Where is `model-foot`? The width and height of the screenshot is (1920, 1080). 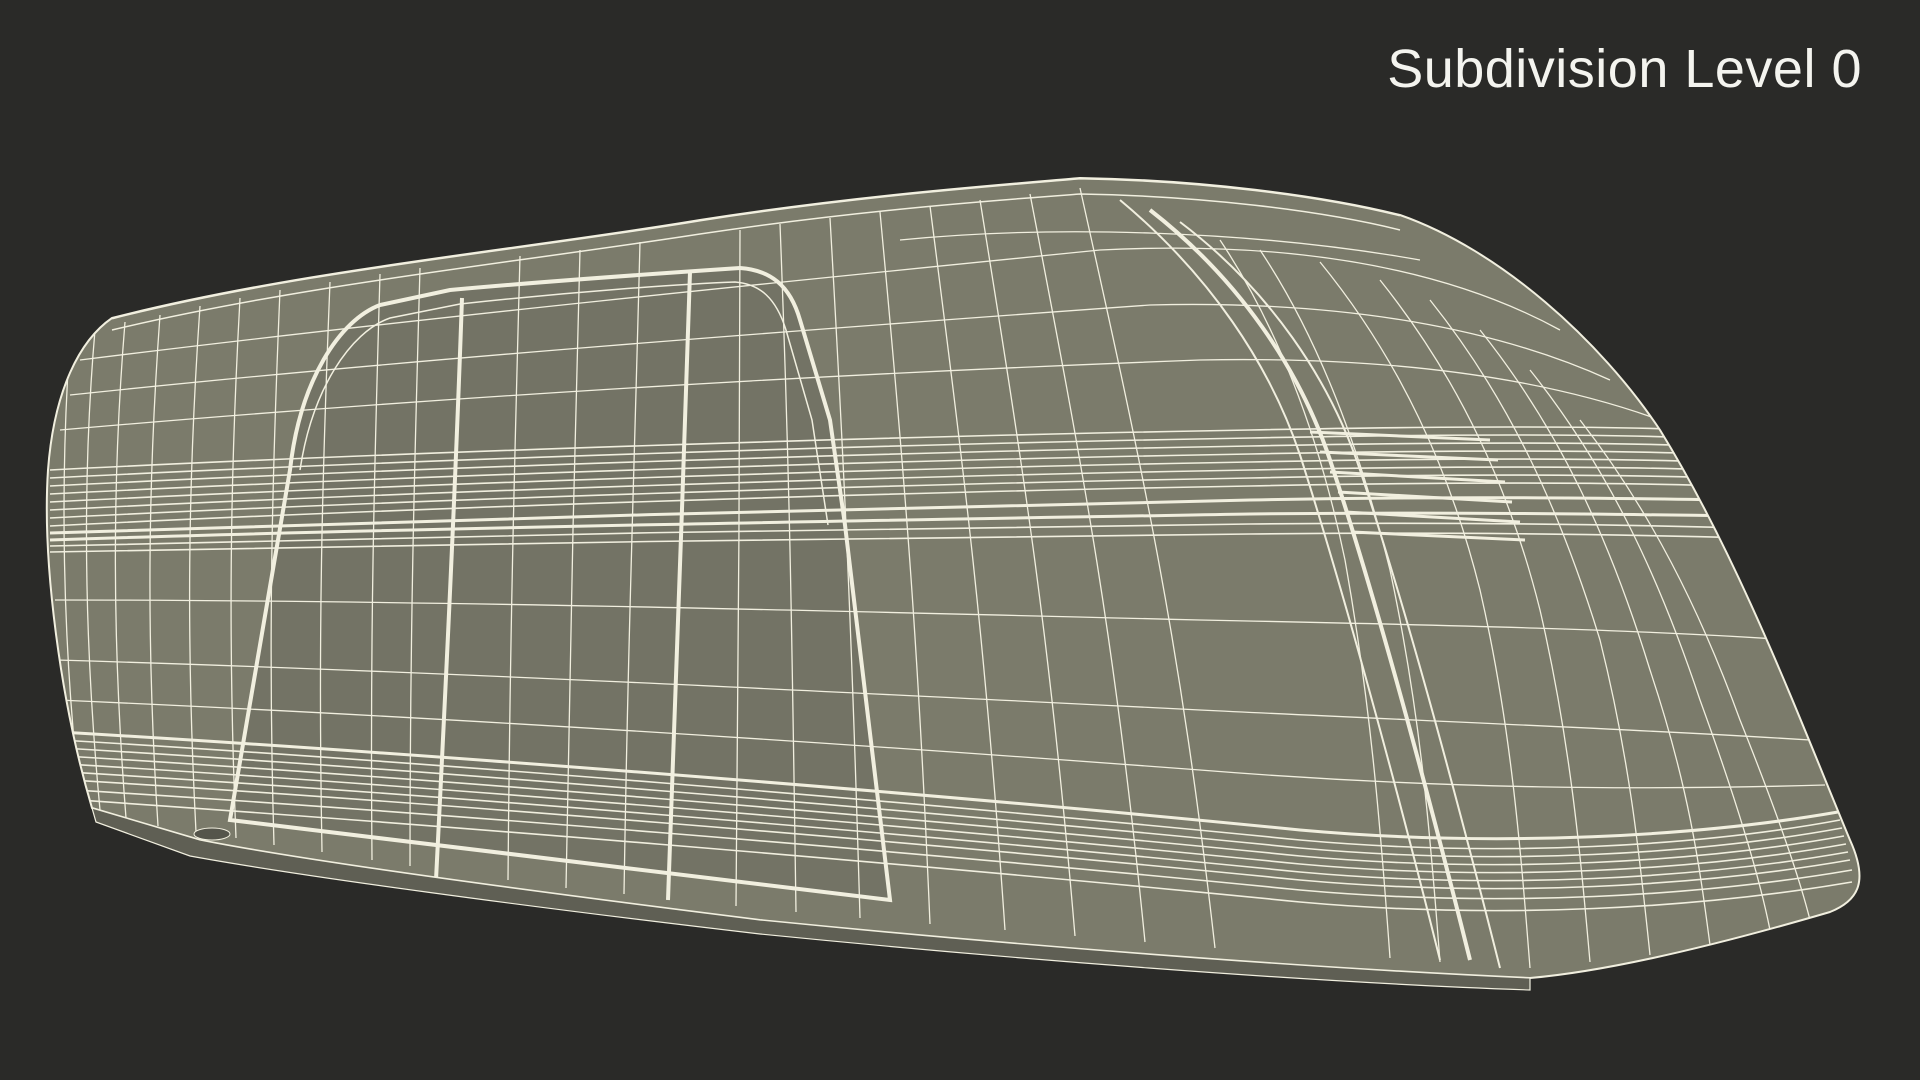
model-foot is located at coordinates (212, 834).